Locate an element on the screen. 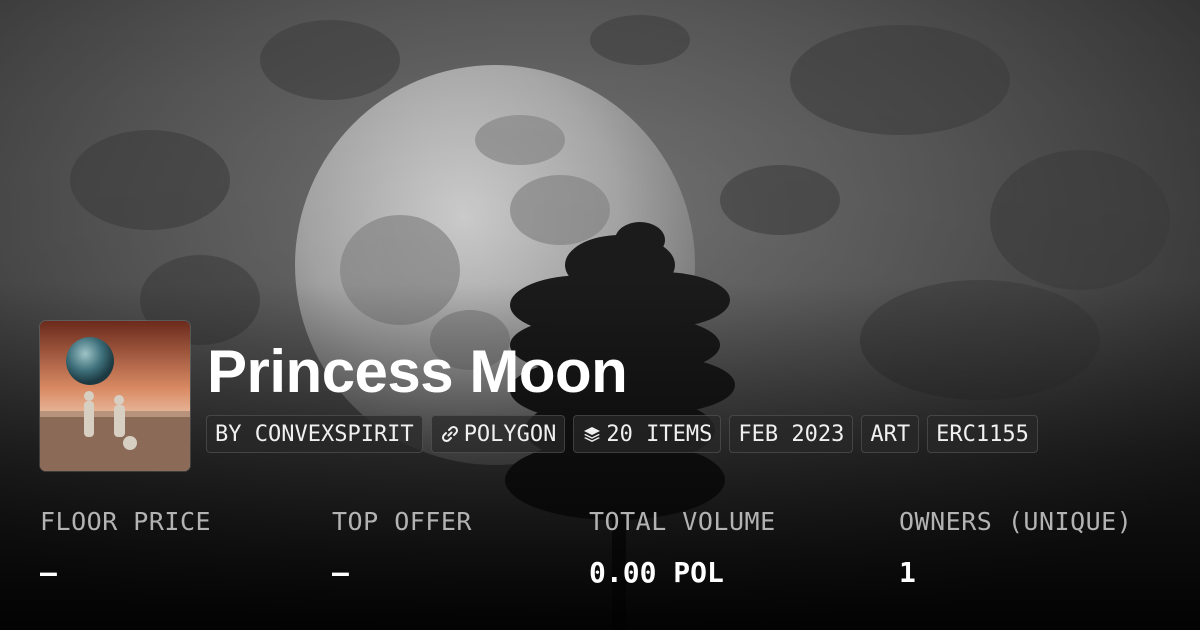  creator-tag: BY CONVEXSPIRIT is located at coordinates (314, 434).